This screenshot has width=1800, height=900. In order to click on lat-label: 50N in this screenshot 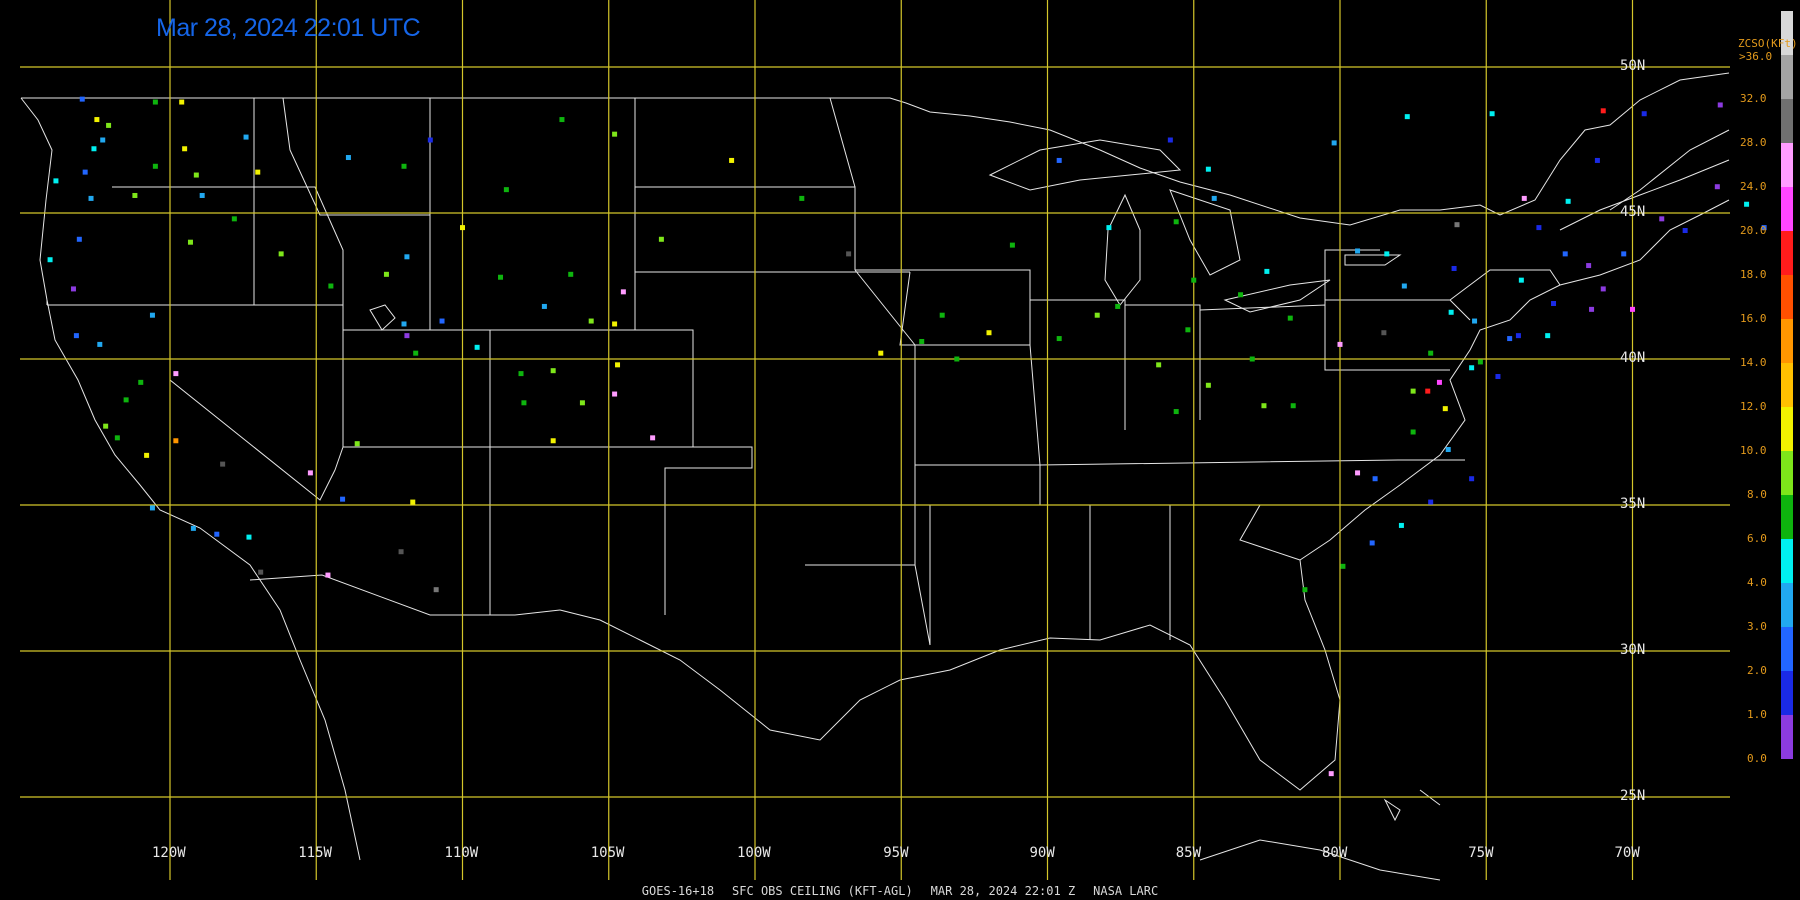, I will do `click(1633, 66)`.